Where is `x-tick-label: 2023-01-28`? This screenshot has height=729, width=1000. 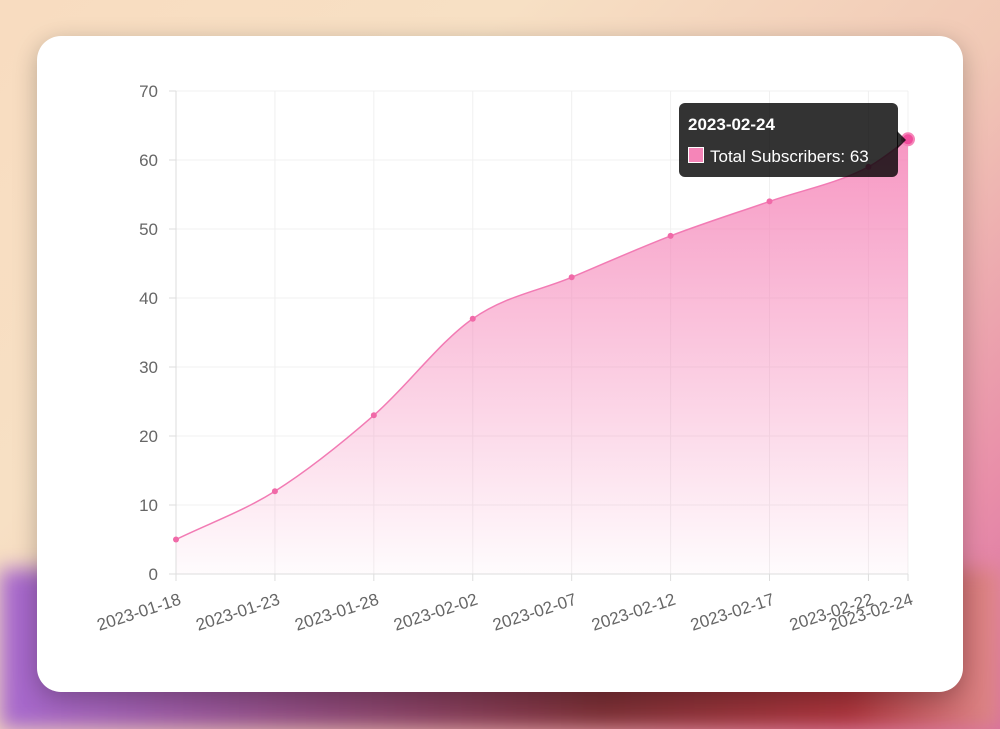 x-tick-label: 2023-01-28 is located at coordinates (336, 612).